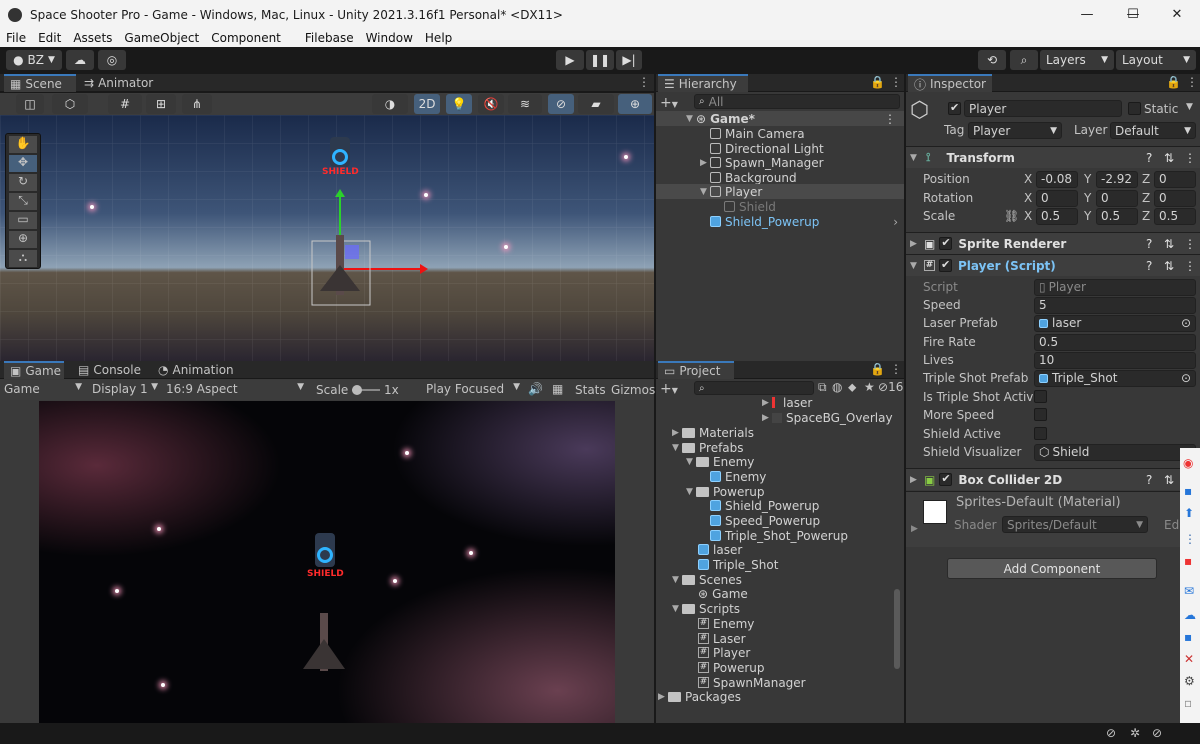 The image size is (1200, 744). Describe the element at coordinates (1057, 216) in the screenshot. I see `scale-x-field: 0.5` at that location.